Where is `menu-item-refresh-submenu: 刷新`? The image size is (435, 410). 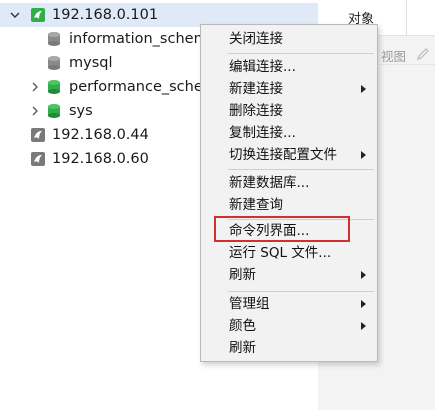 menu-item-refresh-submenu: 刷新 is located at coordinates (242, 275).